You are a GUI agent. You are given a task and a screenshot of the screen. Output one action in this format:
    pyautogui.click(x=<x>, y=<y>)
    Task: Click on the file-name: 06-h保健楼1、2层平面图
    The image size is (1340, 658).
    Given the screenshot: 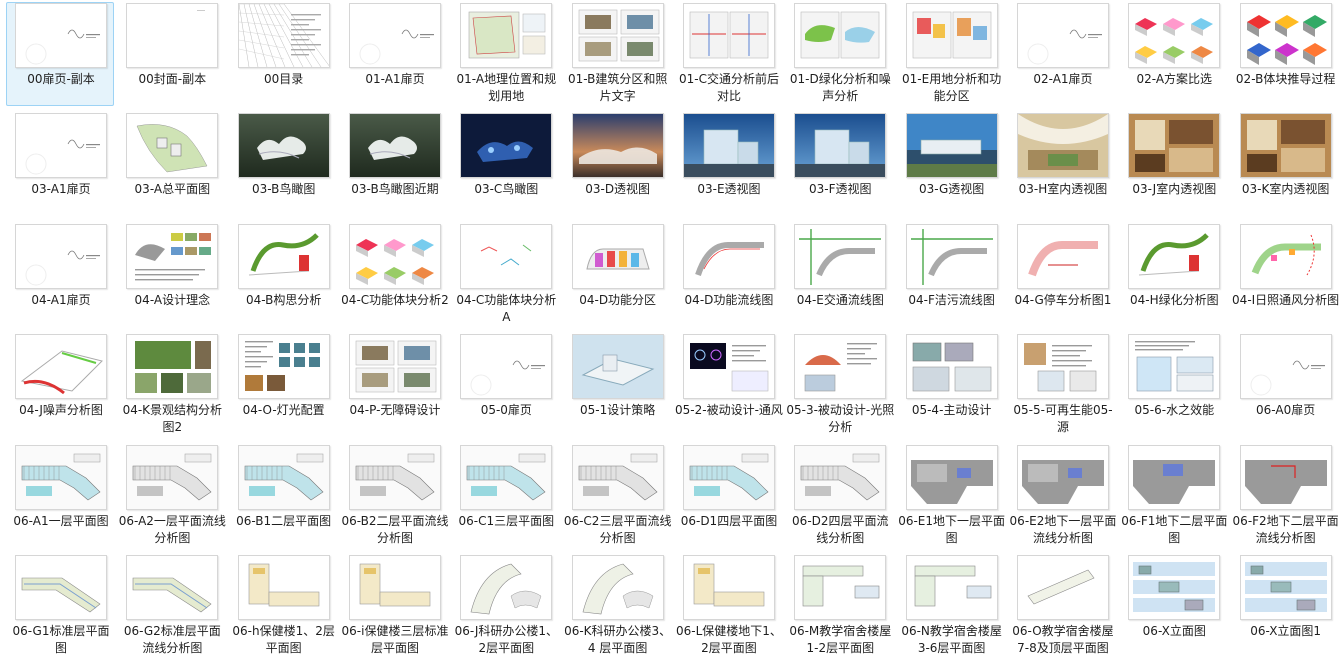 What is the action you would take?
    pyautogui.click(x=284, y=640)
    